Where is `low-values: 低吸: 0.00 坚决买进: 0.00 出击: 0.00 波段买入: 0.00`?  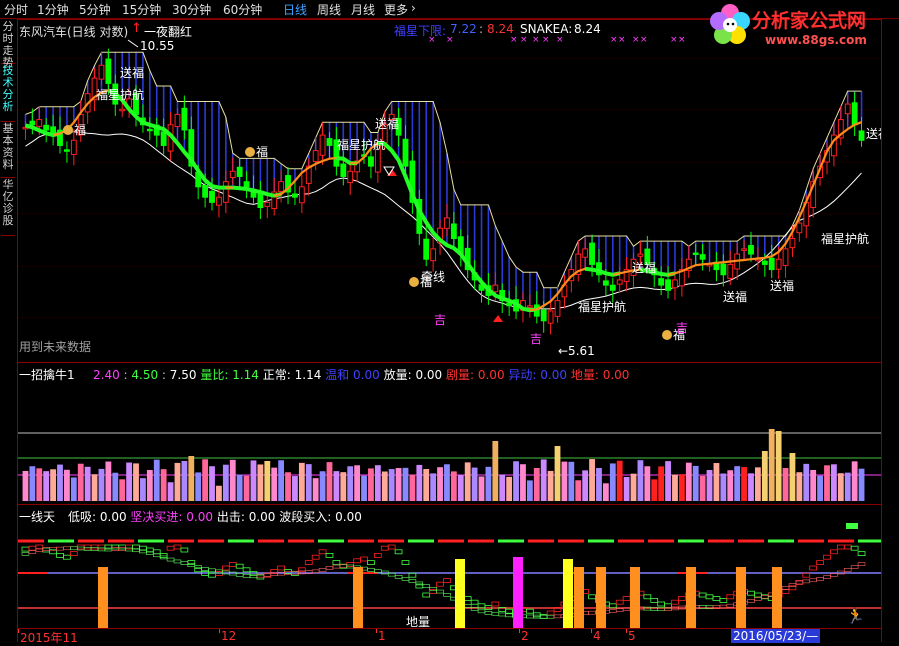
low-values: 低吸: 0.00 坚决买进: 0.00 出击: 0.00 波段买入: 0.00 is located at coordinates (215, 516).